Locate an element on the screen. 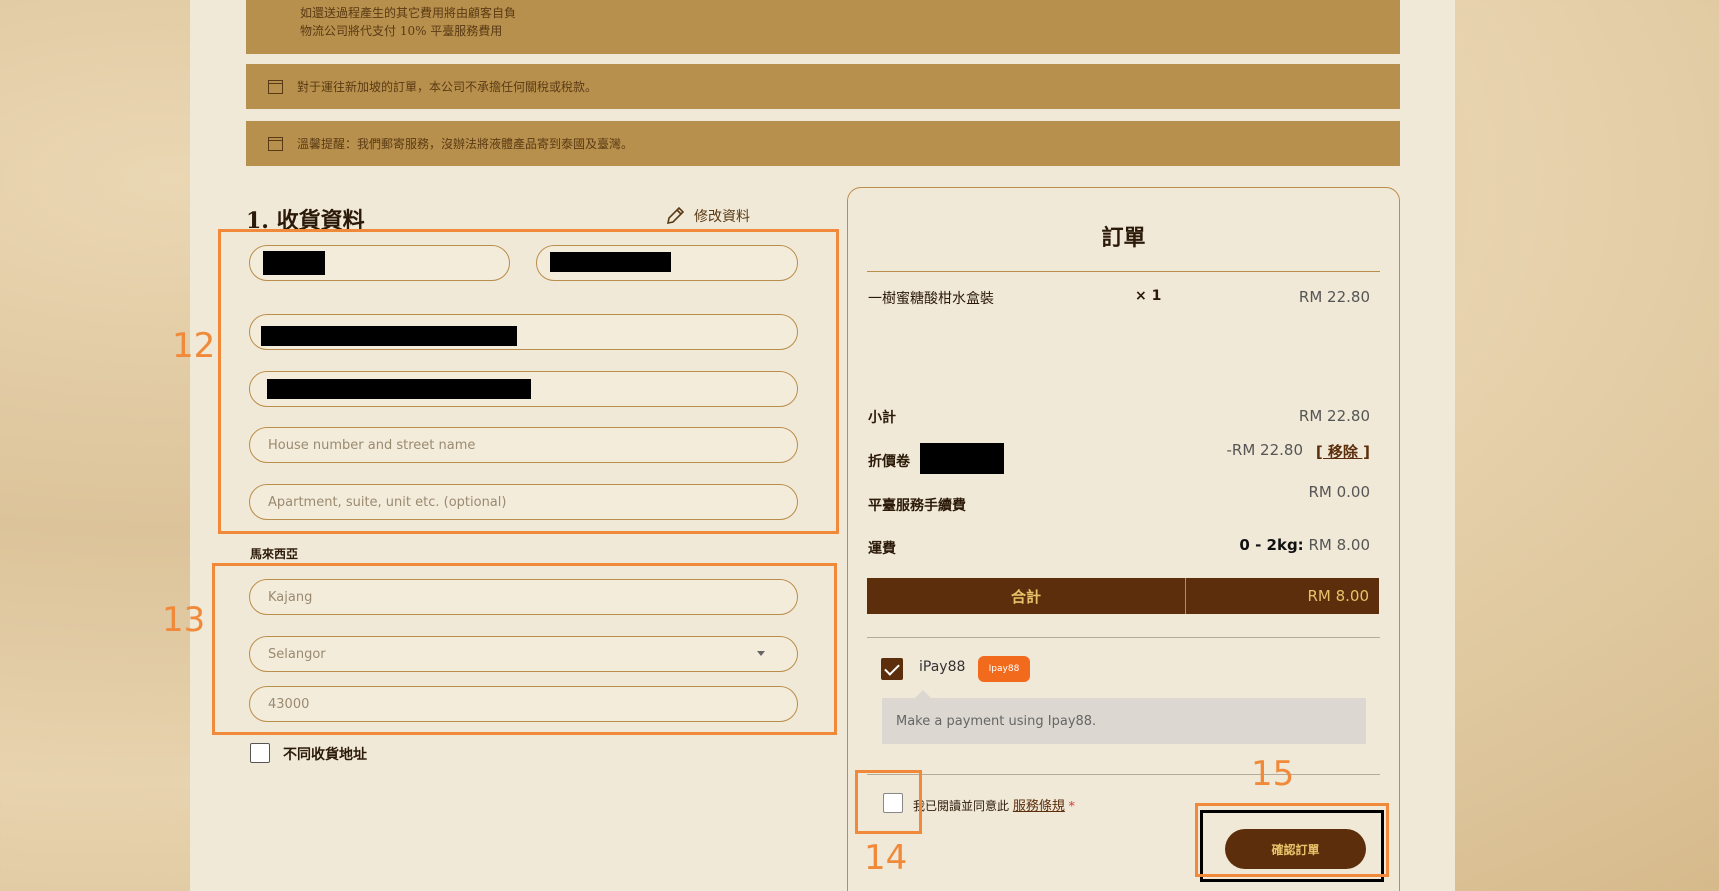 The height and width of the screenshot is (891, 1719). coupon-remove-link: [ 移除 ] is located at coordinates (1343, 451).